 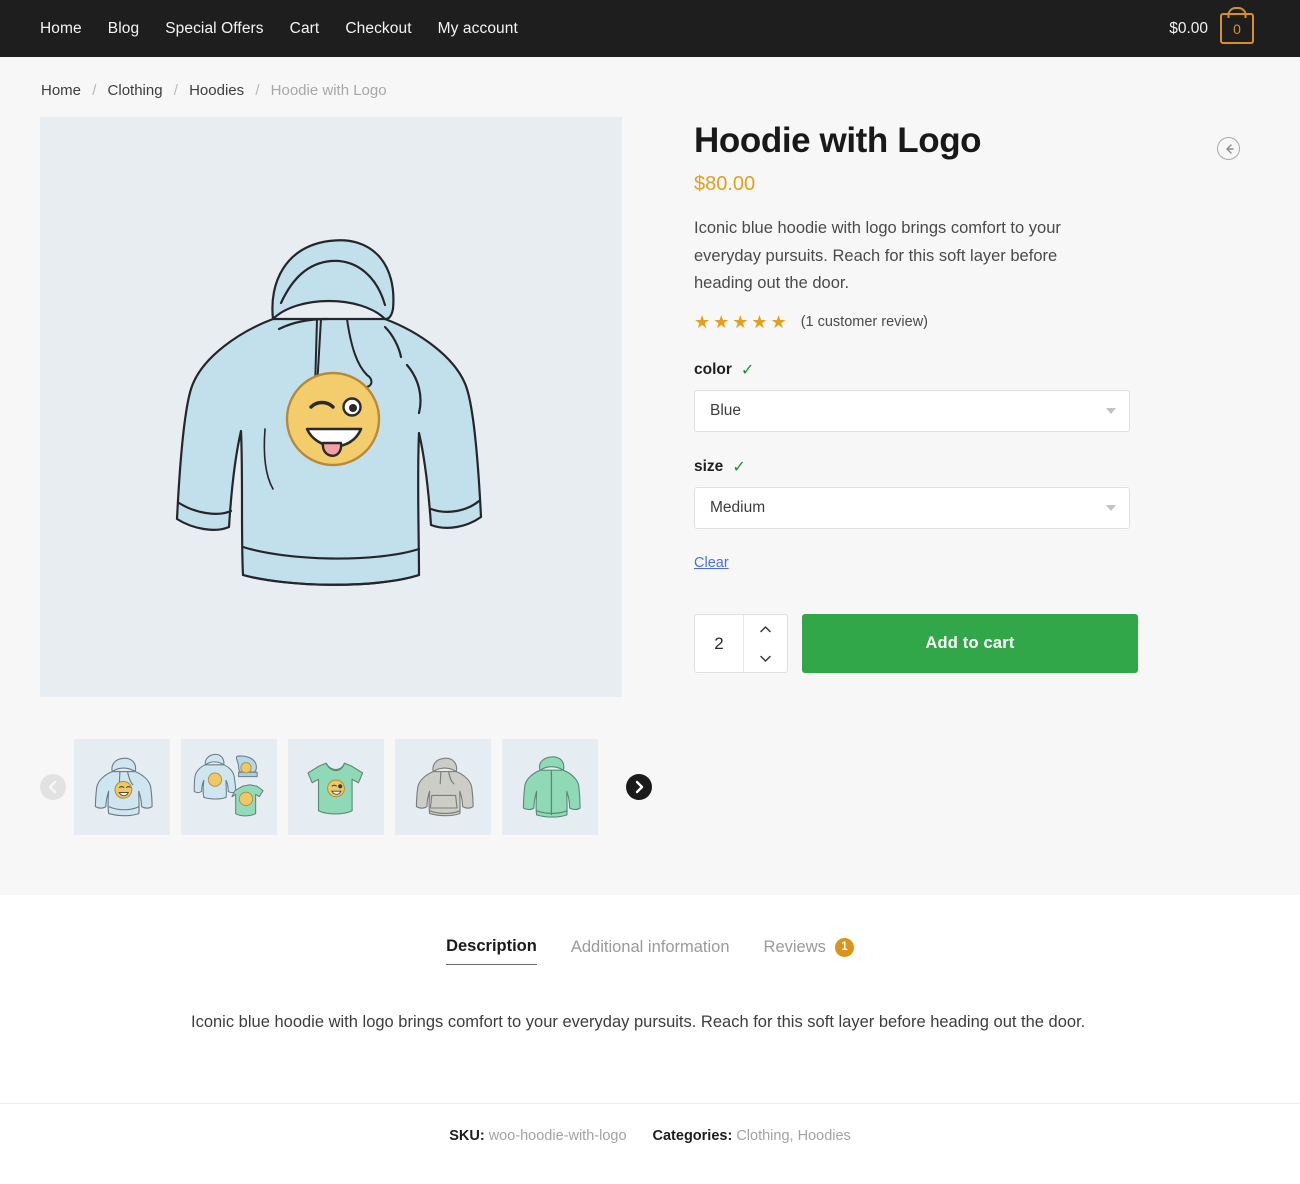 I want to click on page-title: Hoodie with Logo, so click(x=838, y=140).